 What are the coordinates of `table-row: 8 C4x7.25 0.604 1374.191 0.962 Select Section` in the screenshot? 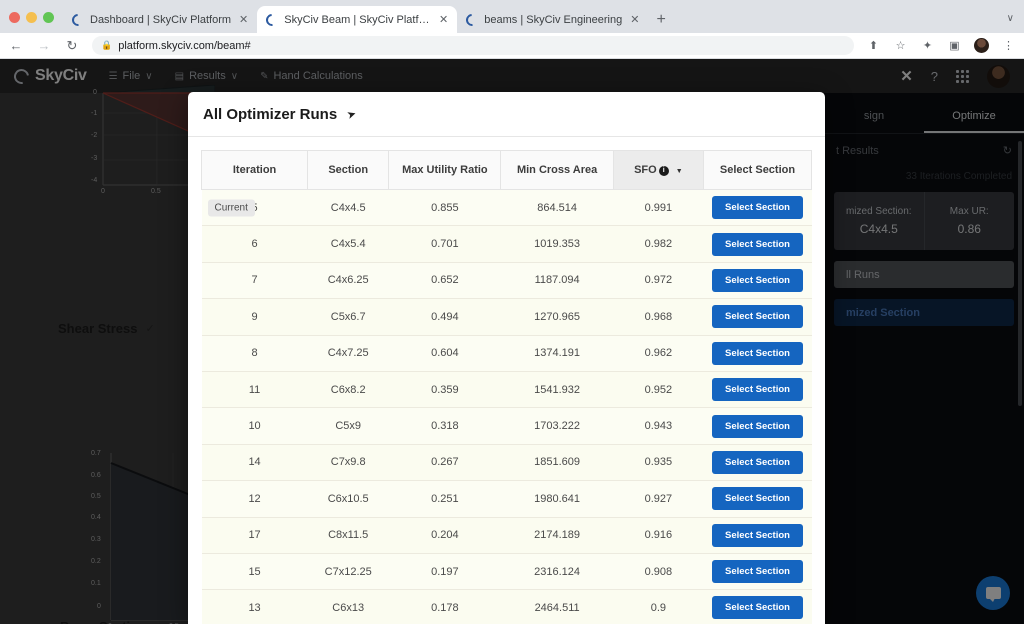 It's located at (506, 353).